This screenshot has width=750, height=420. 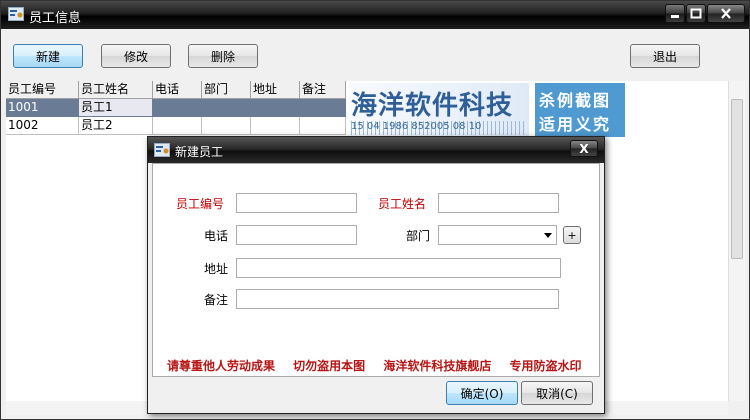 I want to click on dept-select, so click(x=497, y=235).